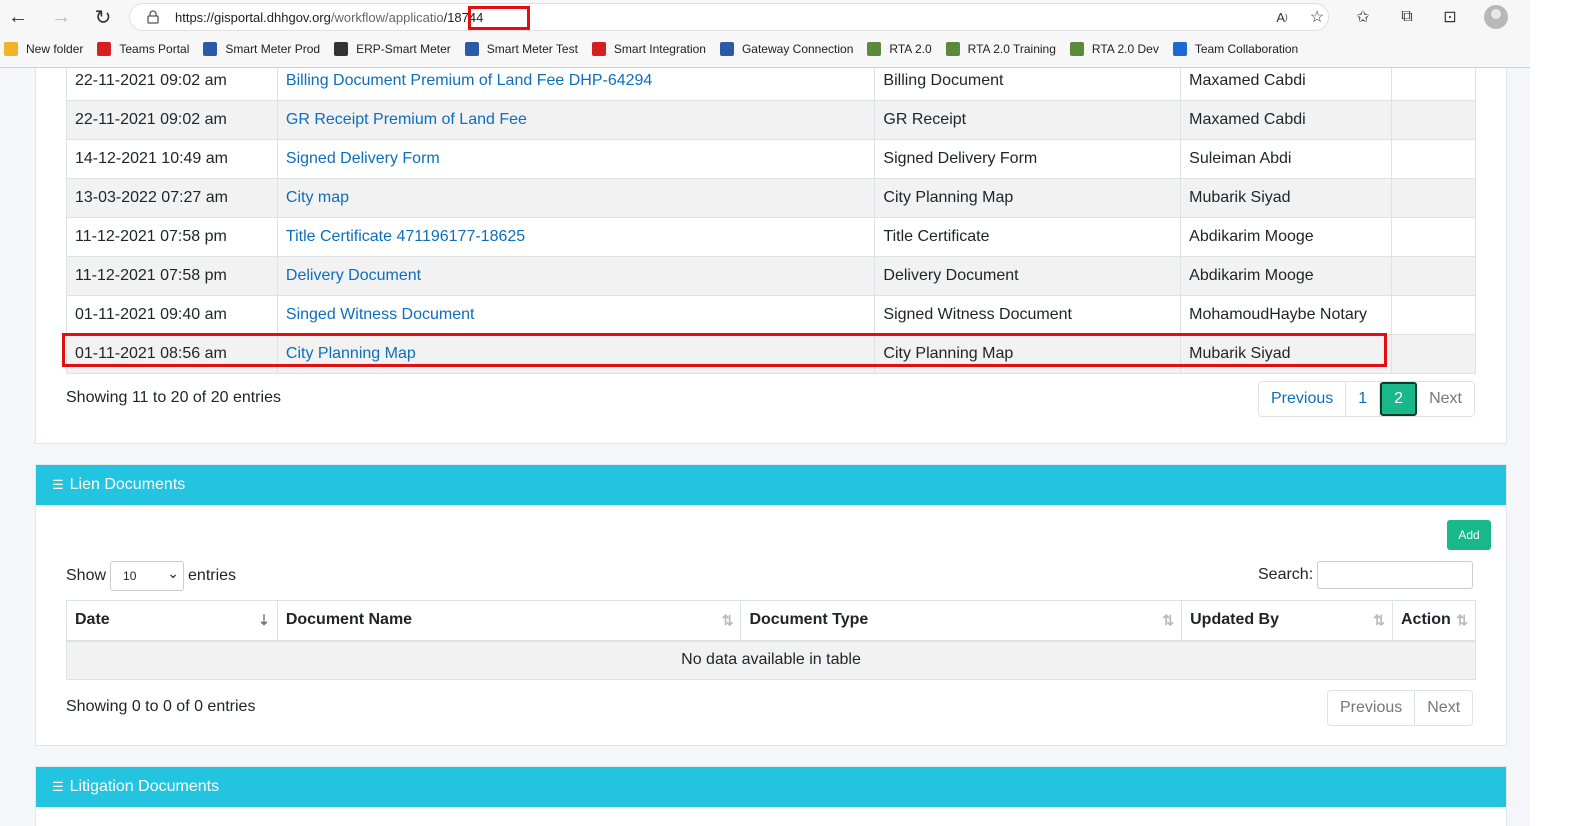  I want to click on extensions-icon: ⊡, so click(1450, 17).